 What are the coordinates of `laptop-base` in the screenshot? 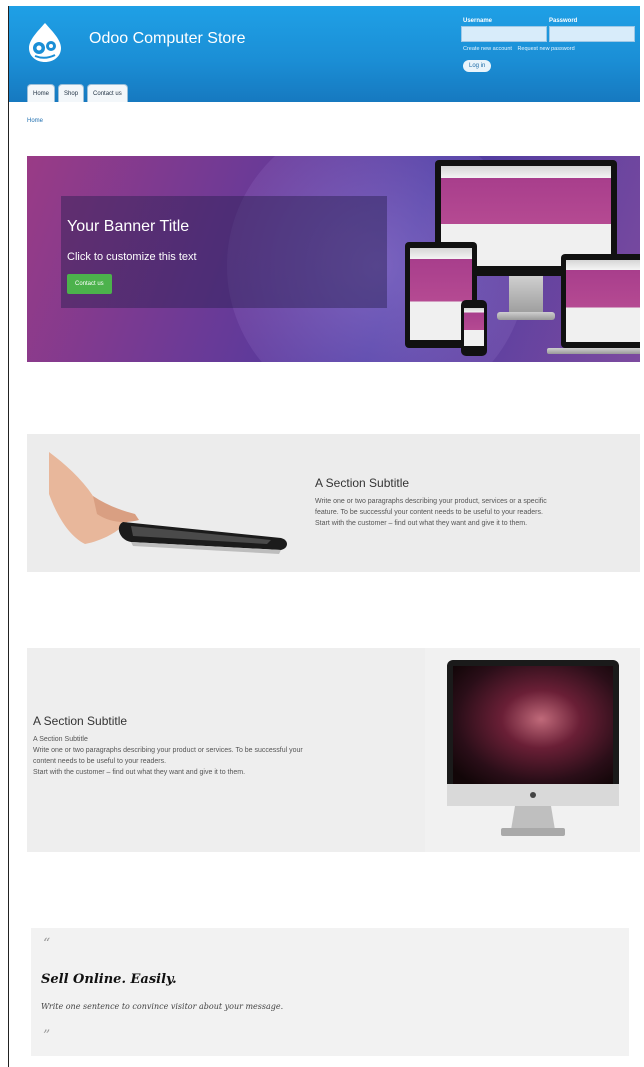 It's located at (593, 351).